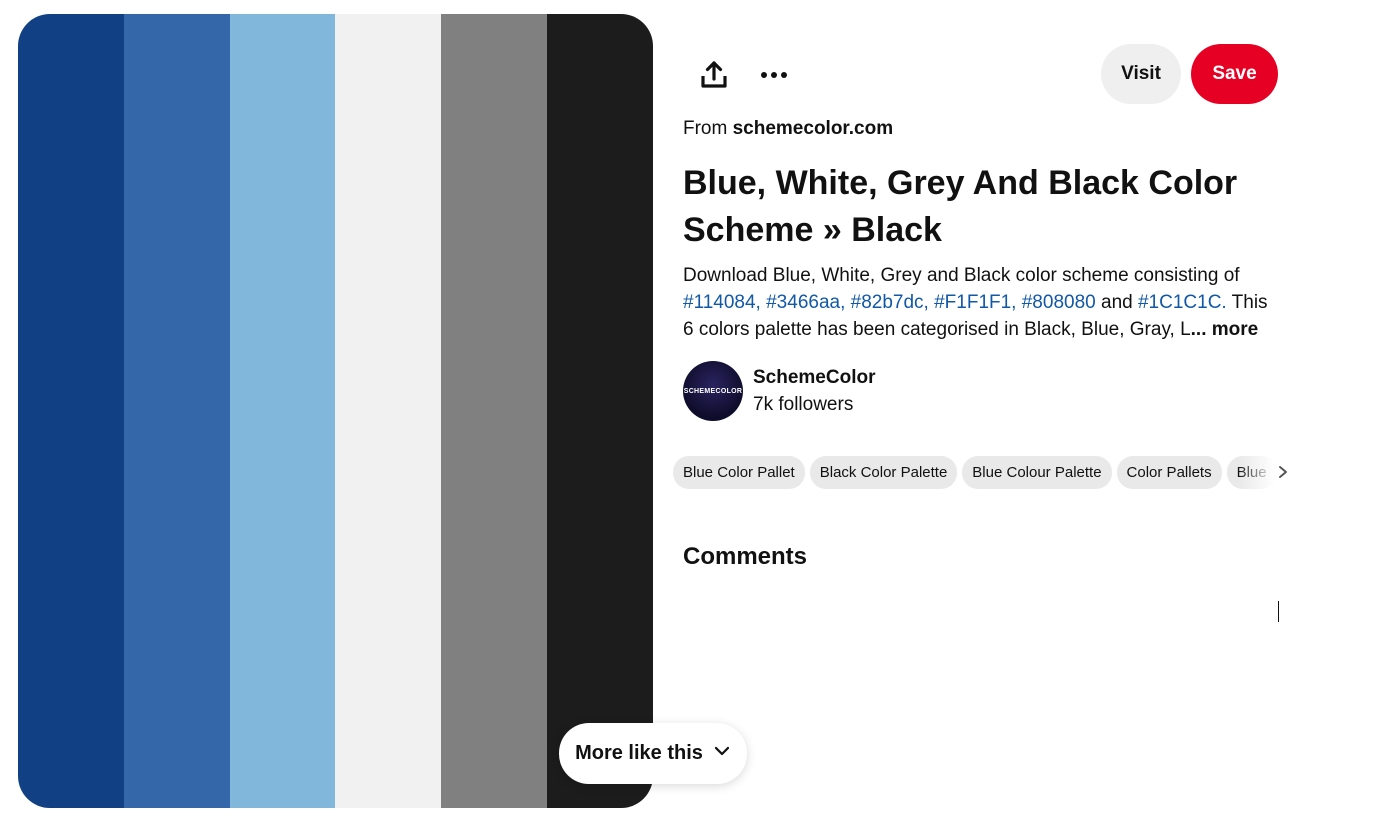 The image size is (1376, 822). I want to click on description-and: and, so click(1117, 302).